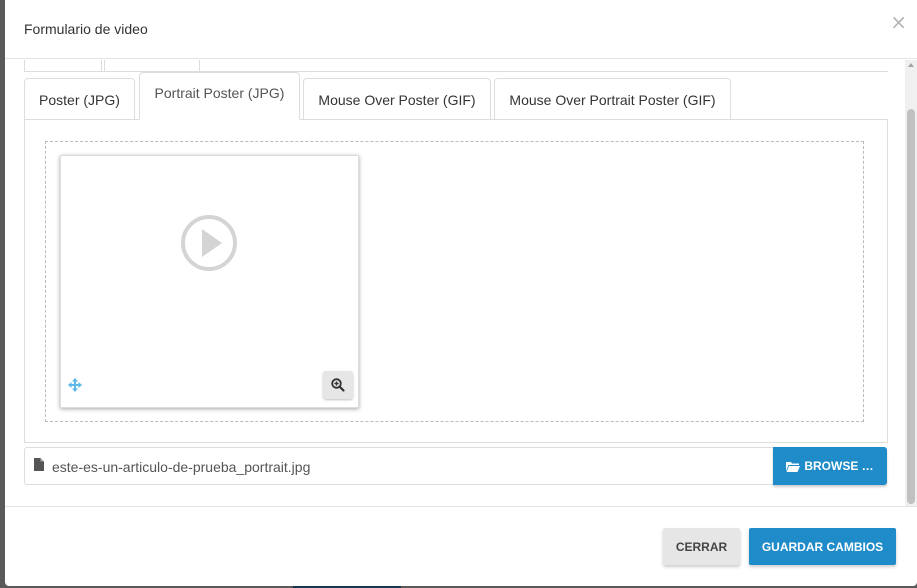  What do you see at coordinates (86, 29) in the screenshot?
I see `modal-title: Formulario de video` at bounding box center [86, 29].